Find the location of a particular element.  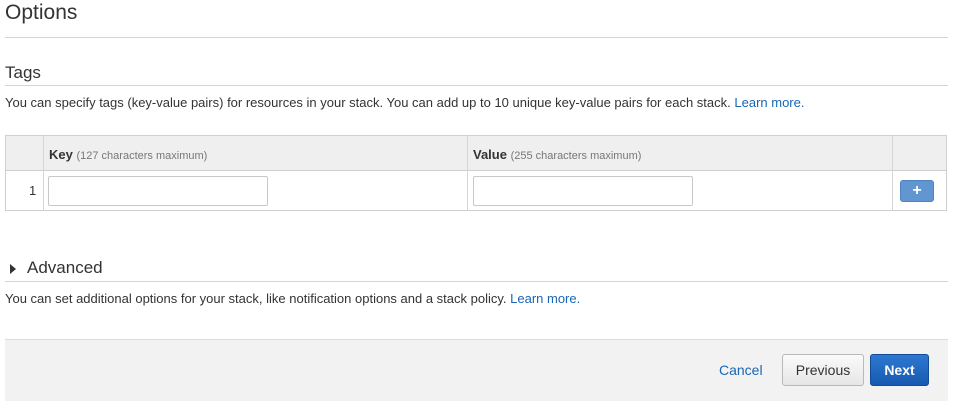

row-number: 1 is located at coordinates (33, 190).